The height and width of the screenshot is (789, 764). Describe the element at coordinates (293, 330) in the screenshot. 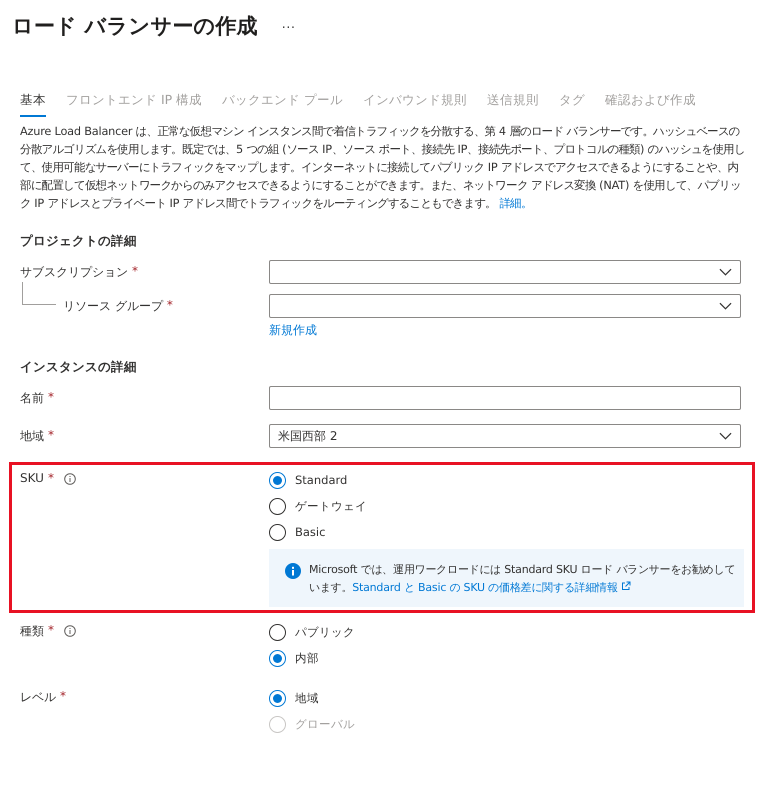

I see `create-new-link: 新規作成` at that location.